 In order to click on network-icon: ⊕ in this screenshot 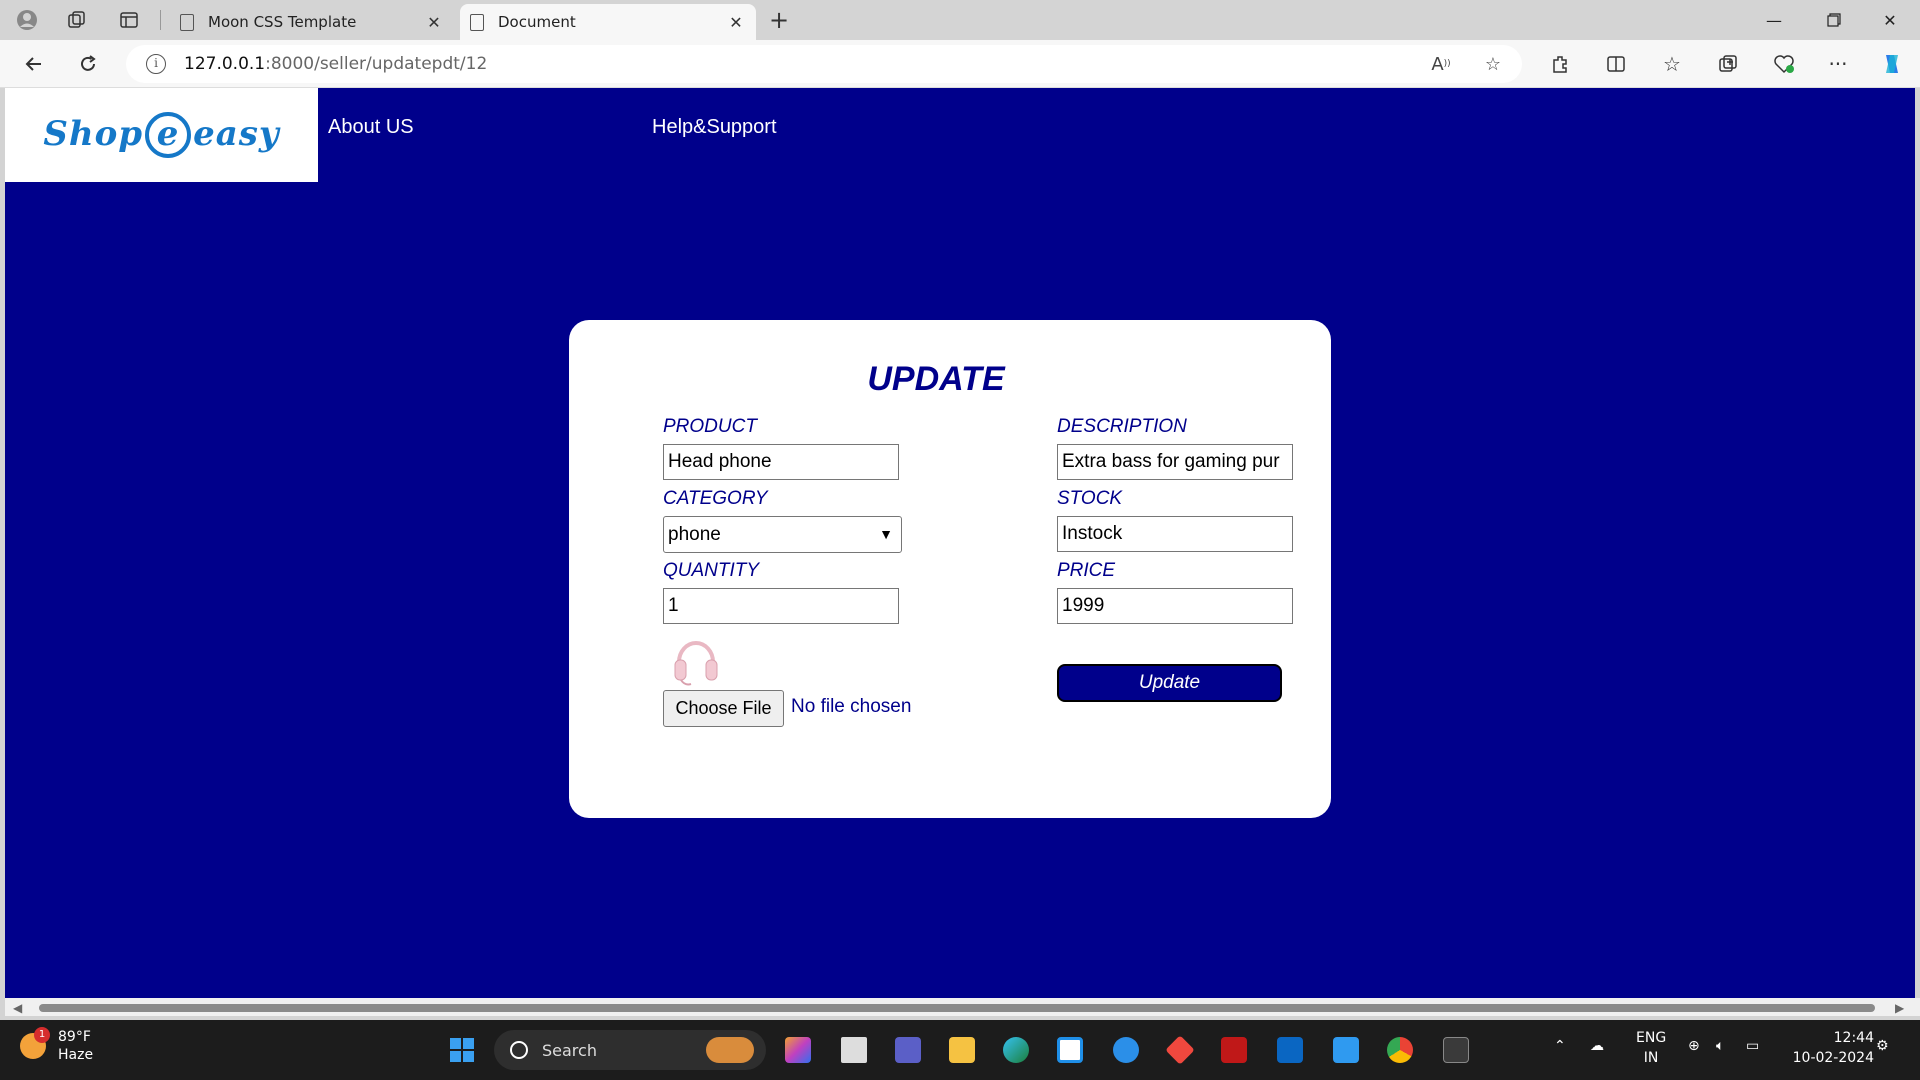, I will do `click(1694, 1046)`.